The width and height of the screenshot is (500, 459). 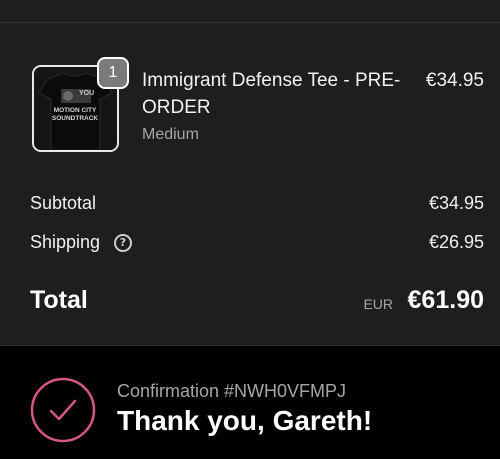 What do you see at coordinates (63, 410) in the screenshot?
I see `check-circle-icon` at bounding box center [63, 410].